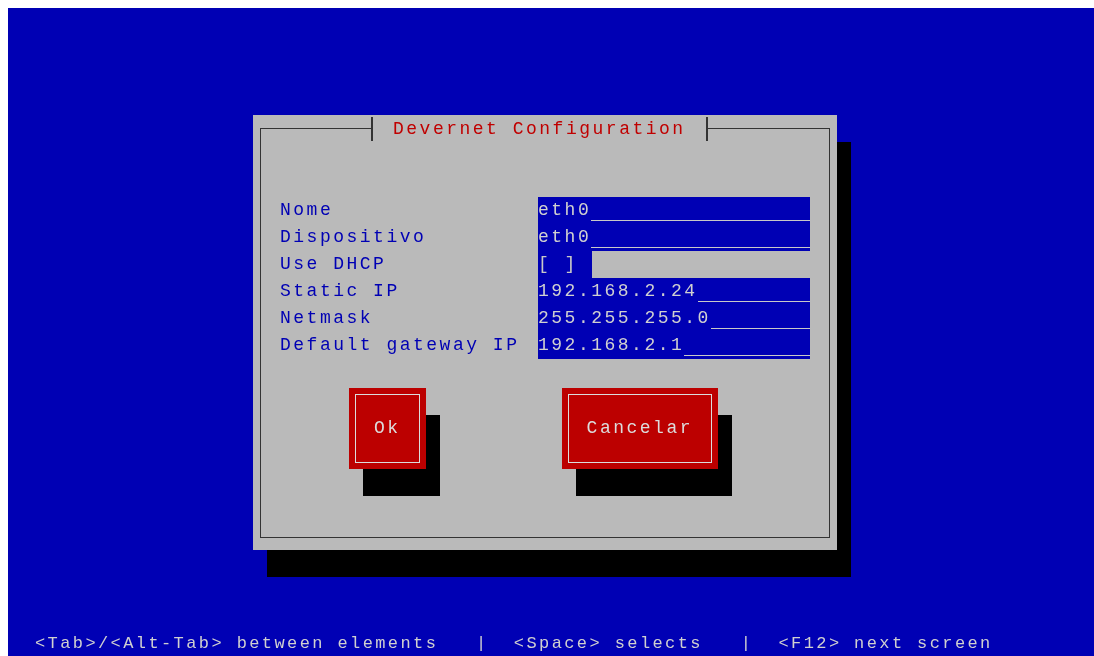 The image size is (1094, 656). Describe the element at coordinates (565, 264) in the screenshot. I see `checkbox: [ ]` at that location.